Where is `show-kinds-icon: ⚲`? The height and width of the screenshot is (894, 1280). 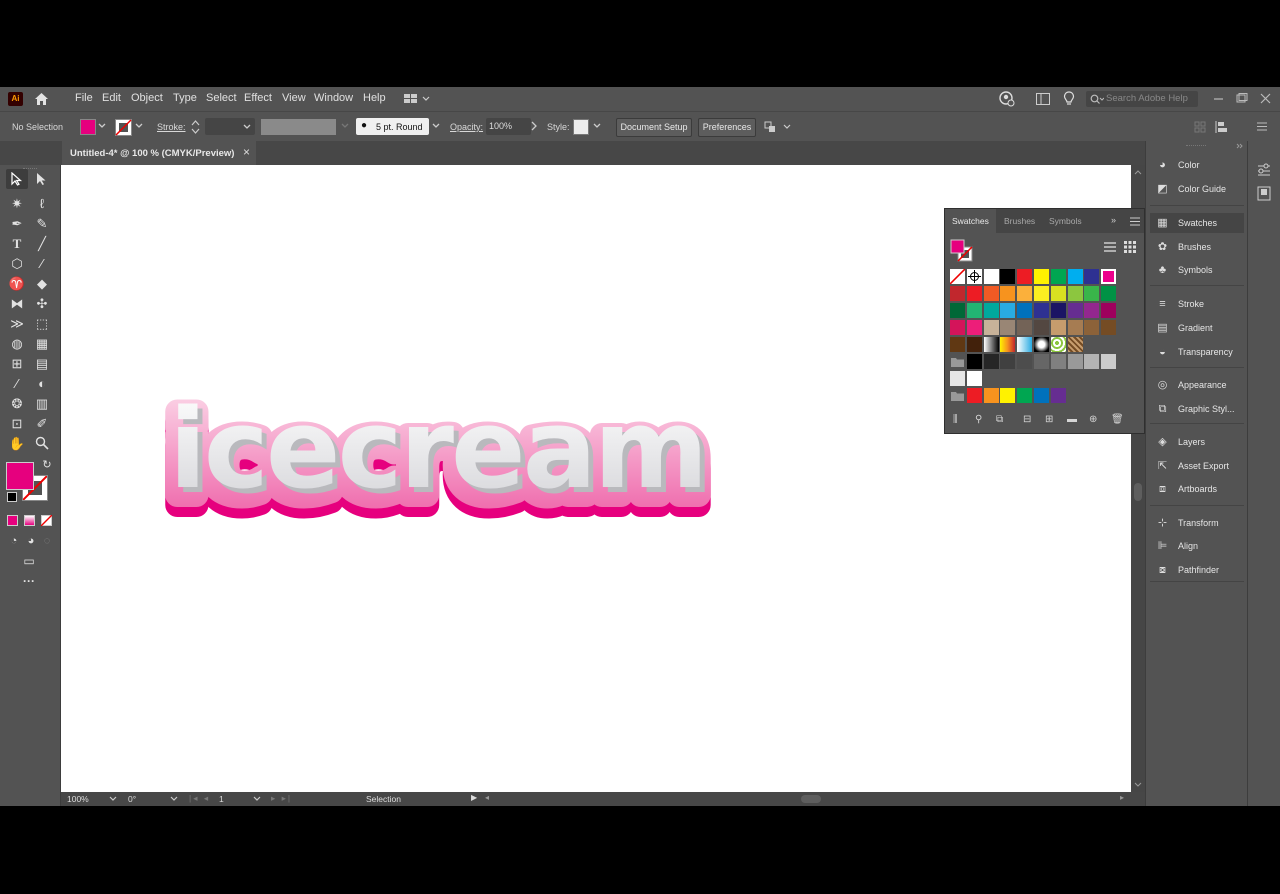
show-kinds-icon: ⚲ is located at coordinates (978, 419).